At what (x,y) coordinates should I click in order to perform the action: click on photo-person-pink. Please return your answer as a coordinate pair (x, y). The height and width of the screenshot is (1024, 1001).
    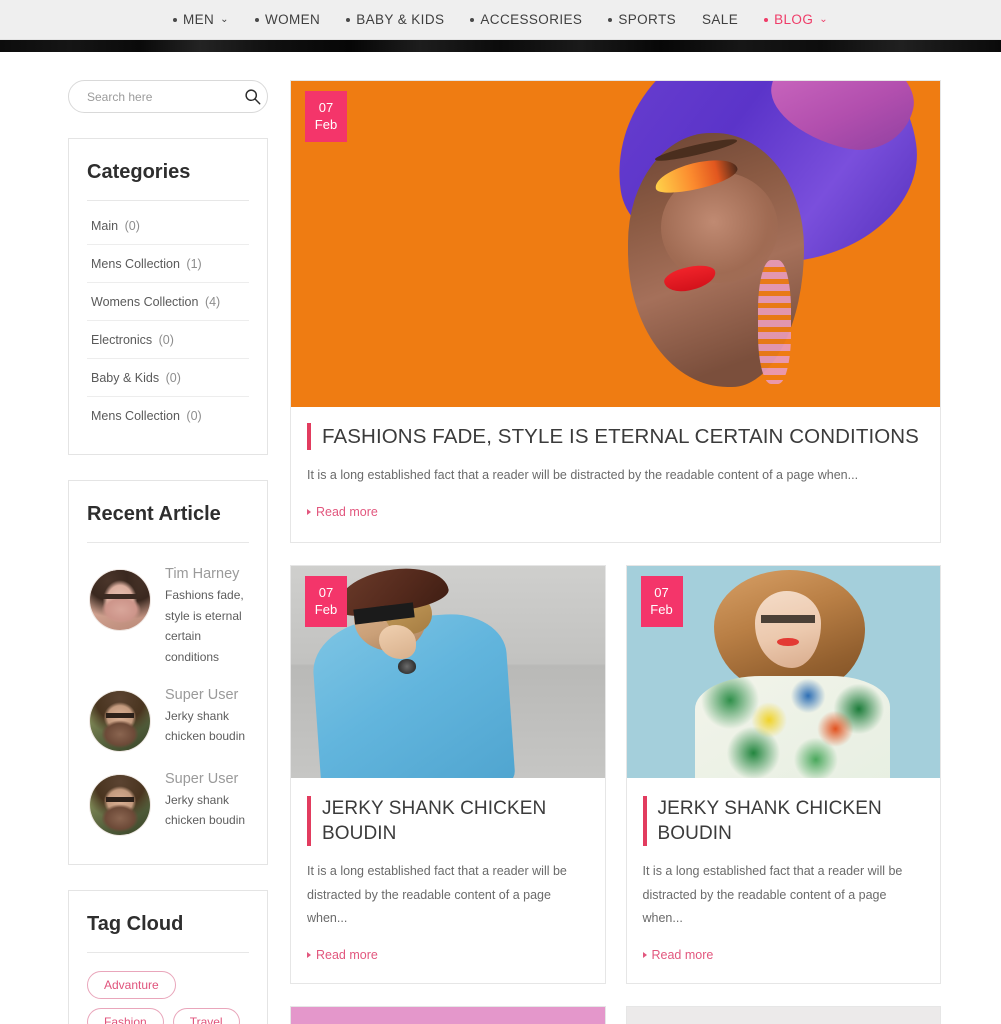
    Looking at the image, I should click on (448, 1015).